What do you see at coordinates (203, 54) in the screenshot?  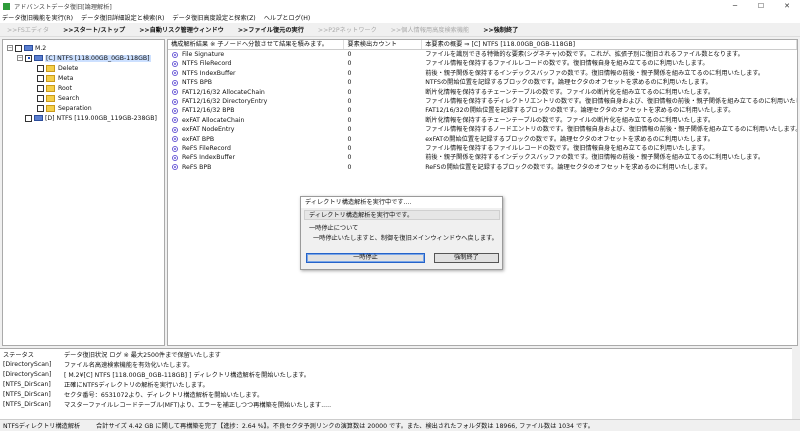 I see `item-name: File Signature` at bounding box center [203, 54].